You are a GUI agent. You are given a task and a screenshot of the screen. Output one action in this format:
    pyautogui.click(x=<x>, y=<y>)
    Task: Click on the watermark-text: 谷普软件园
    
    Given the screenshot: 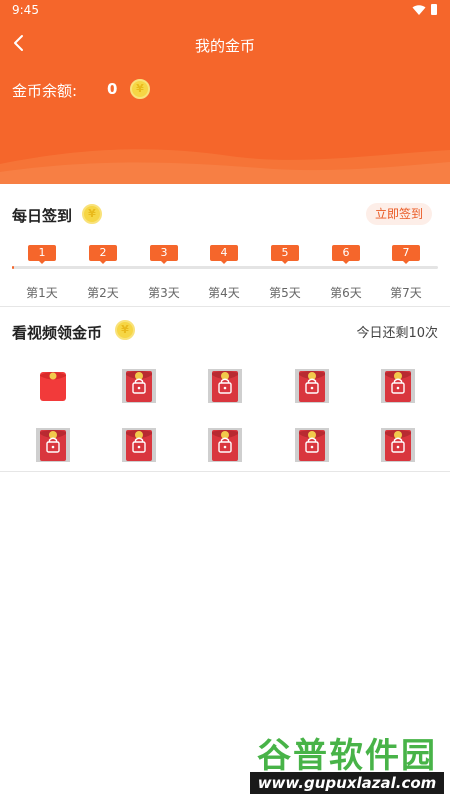 What is the action you would take?
    pyautogui.click(x=347, y=756)
    